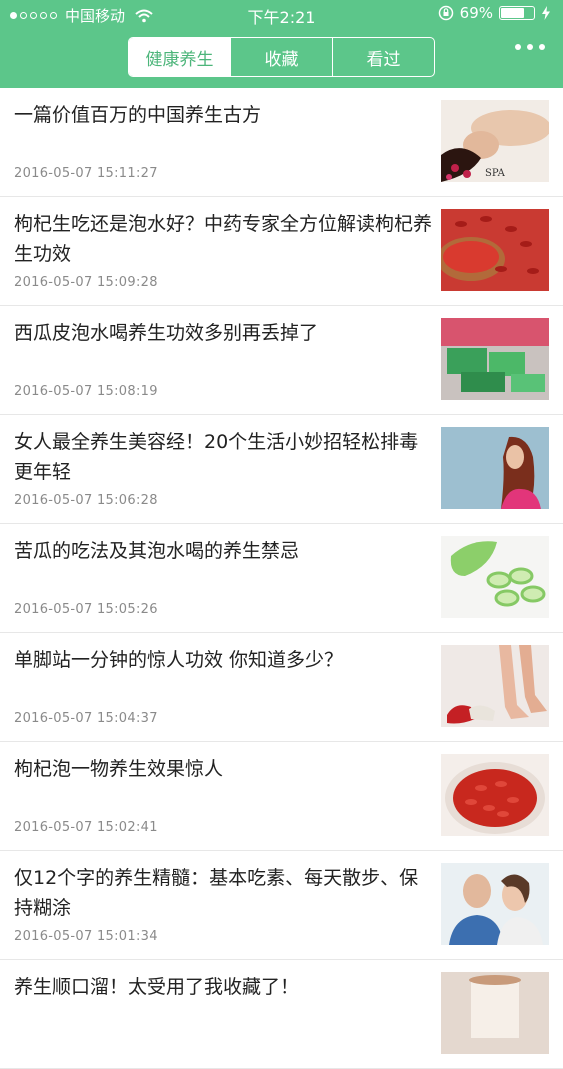 The height and width of the screenshot is (1069, 563). Describe the element at coordinates (495, 173) in the screenshot. I see `svg-text: SPA` at that location.